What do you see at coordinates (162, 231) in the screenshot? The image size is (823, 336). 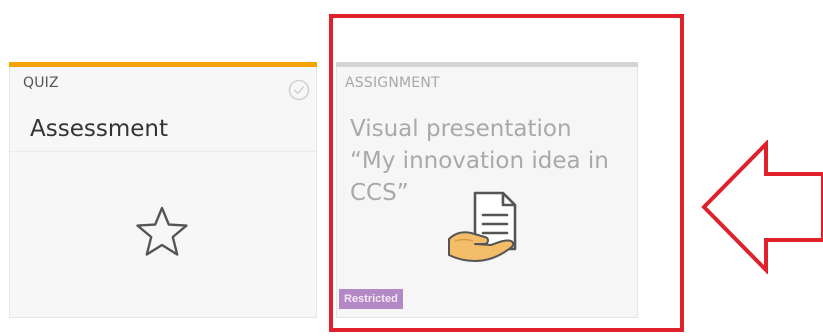 I see `star-outline-icon` at bounding box center [162, 231].